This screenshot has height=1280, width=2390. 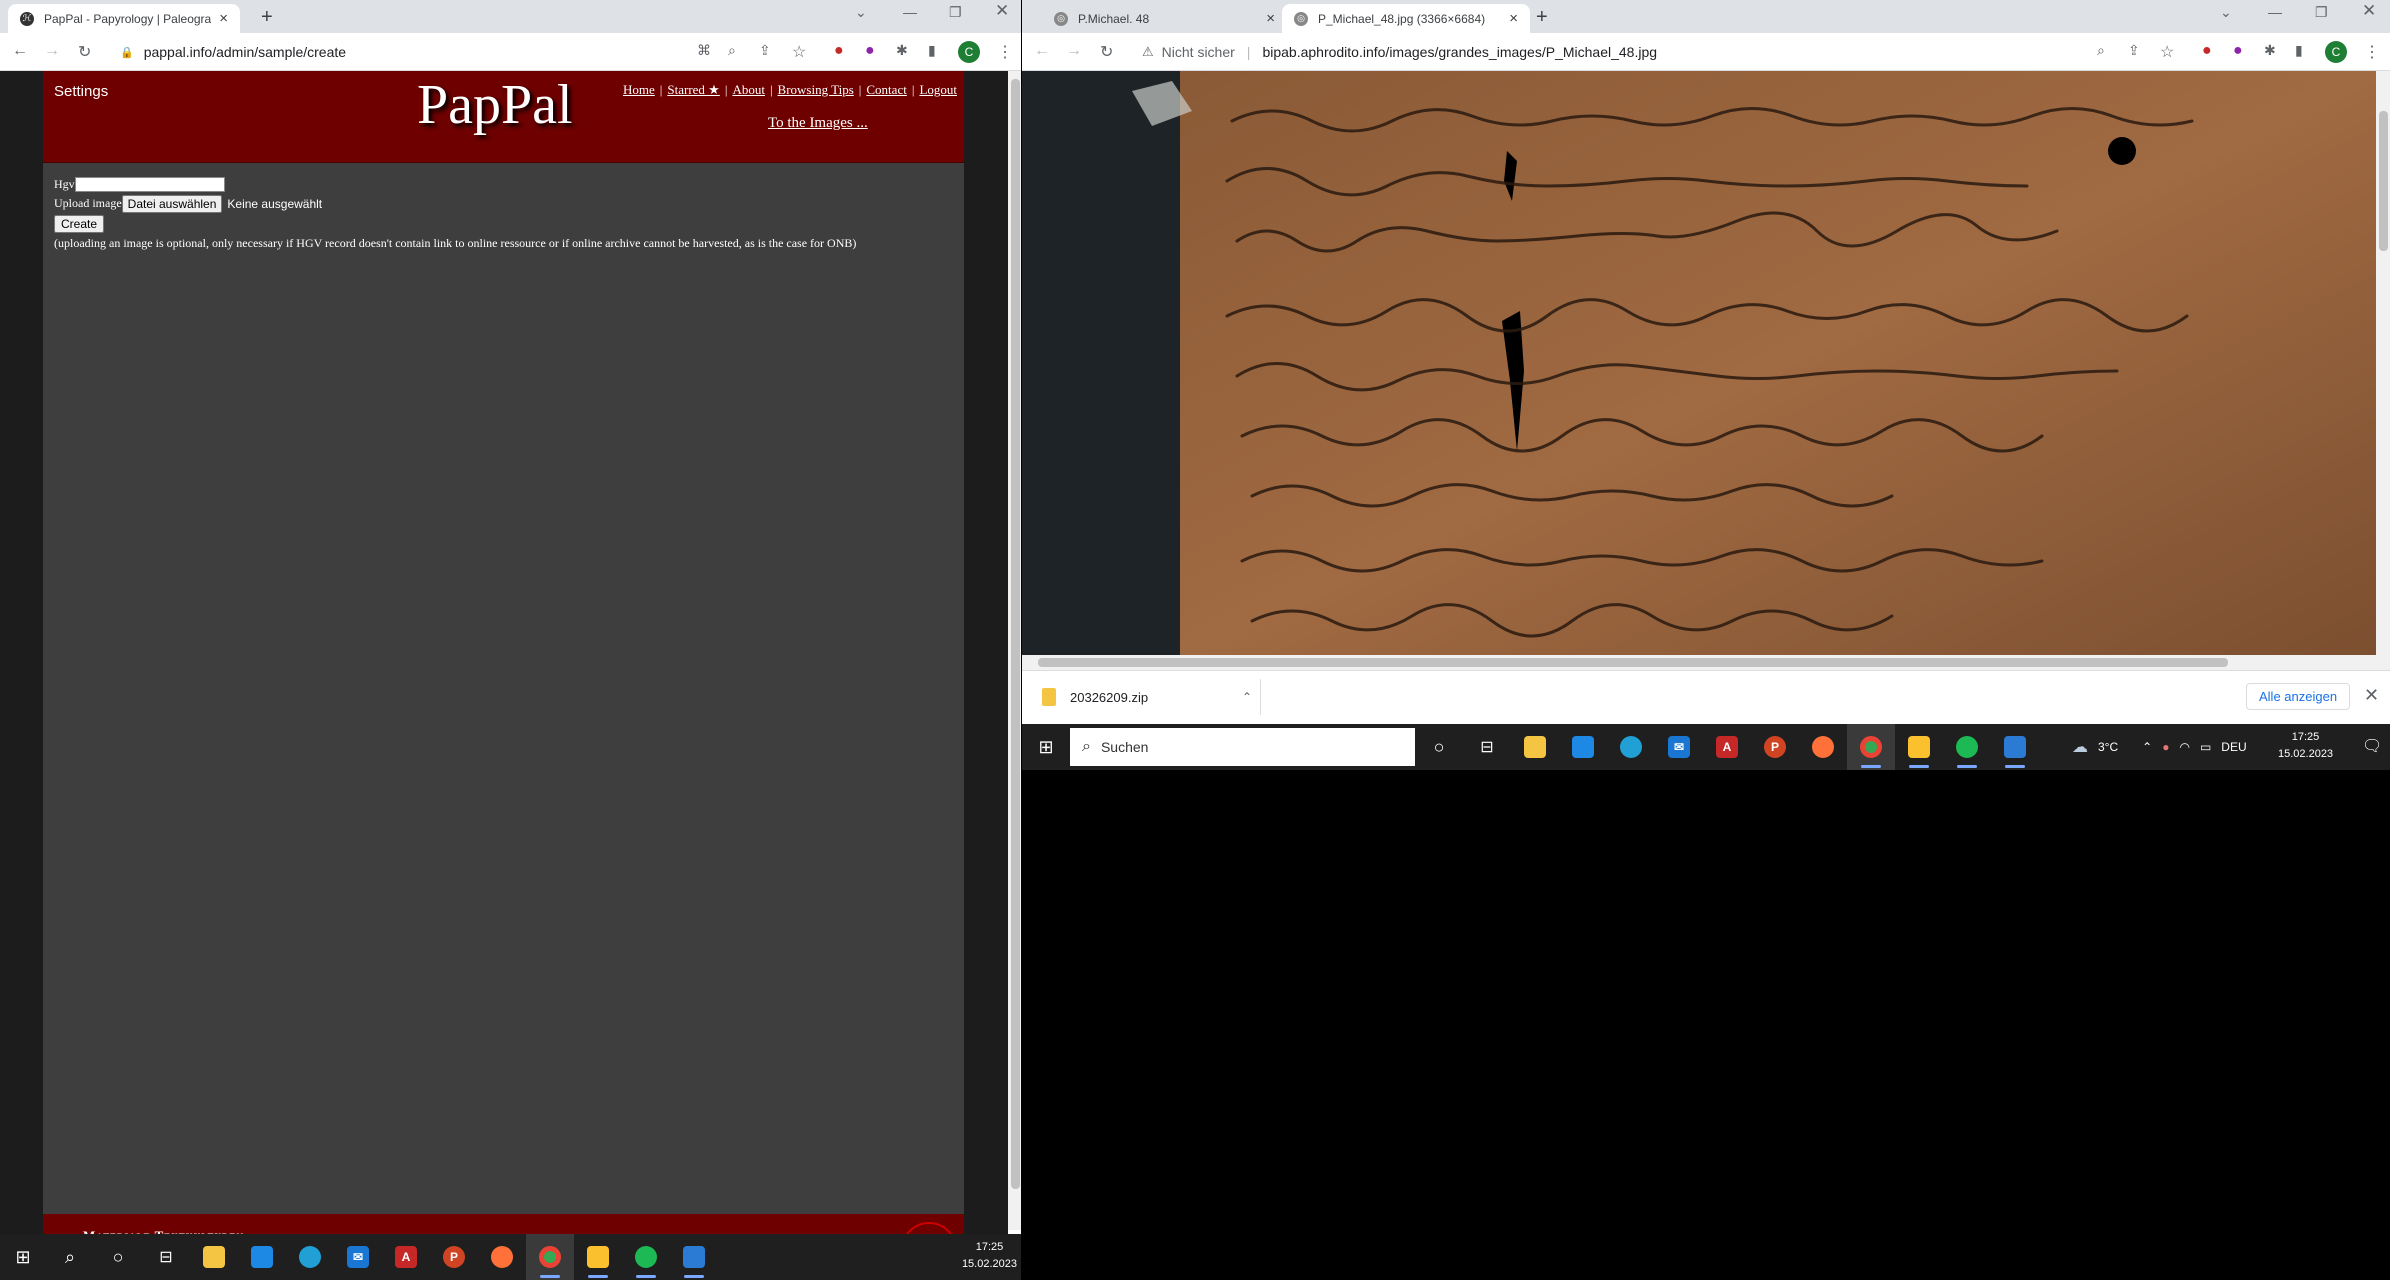 I want to click on tab-pappal: ℋ PapPal - Papyrology | Paleograph ×, so click(x=124, y=18).